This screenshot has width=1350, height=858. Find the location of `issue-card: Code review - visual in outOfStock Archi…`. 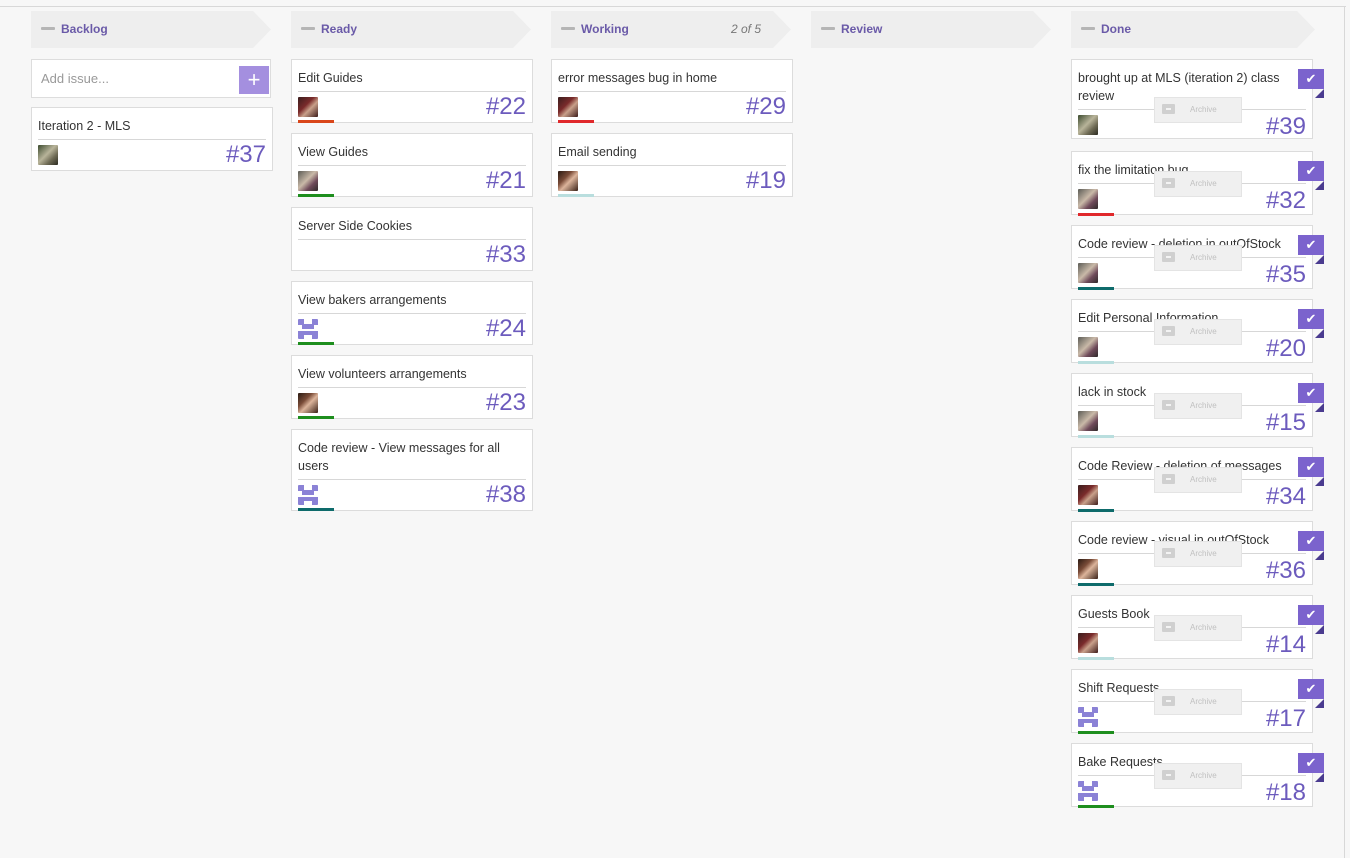

issue-card: Code review - visual in outOfStock Archi… is located at coordinates (1197, 553).